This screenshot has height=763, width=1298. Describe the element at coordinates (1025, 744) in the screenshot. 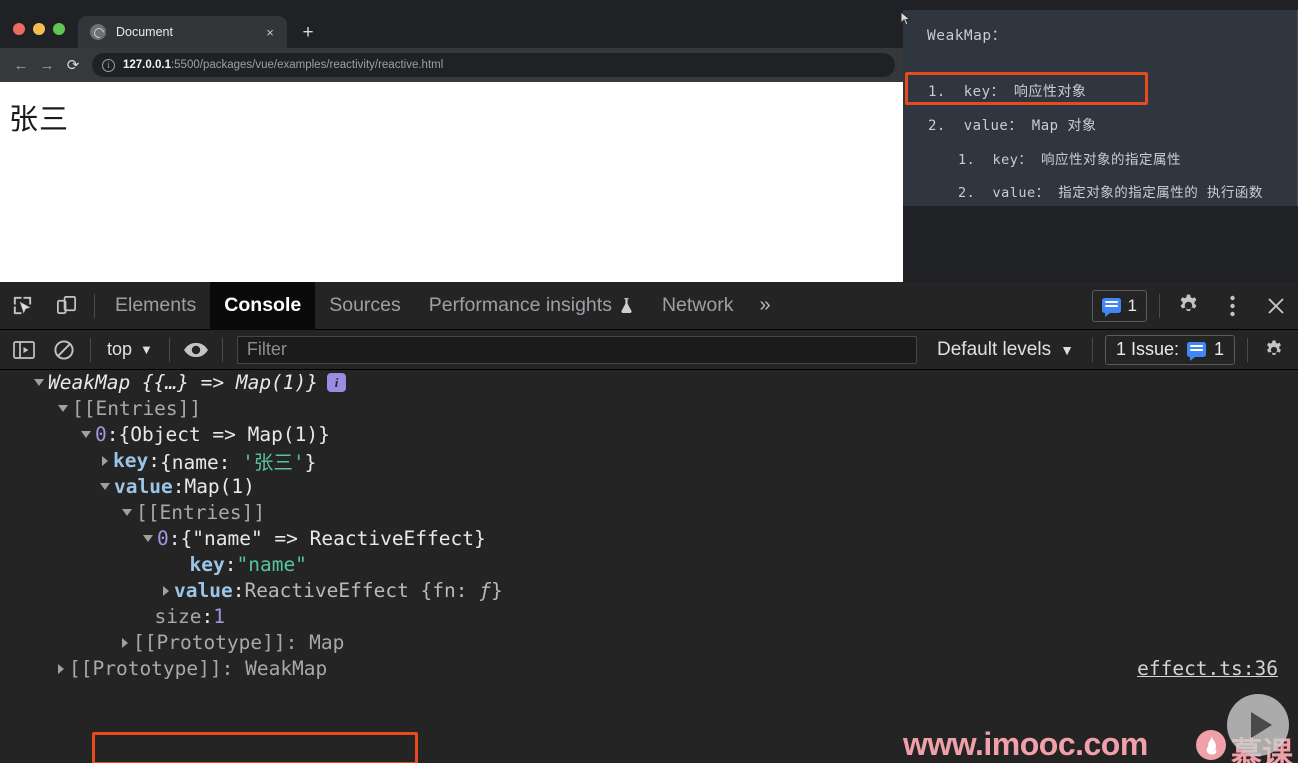

I see `watermark-url: www.imooc.com` at that location.